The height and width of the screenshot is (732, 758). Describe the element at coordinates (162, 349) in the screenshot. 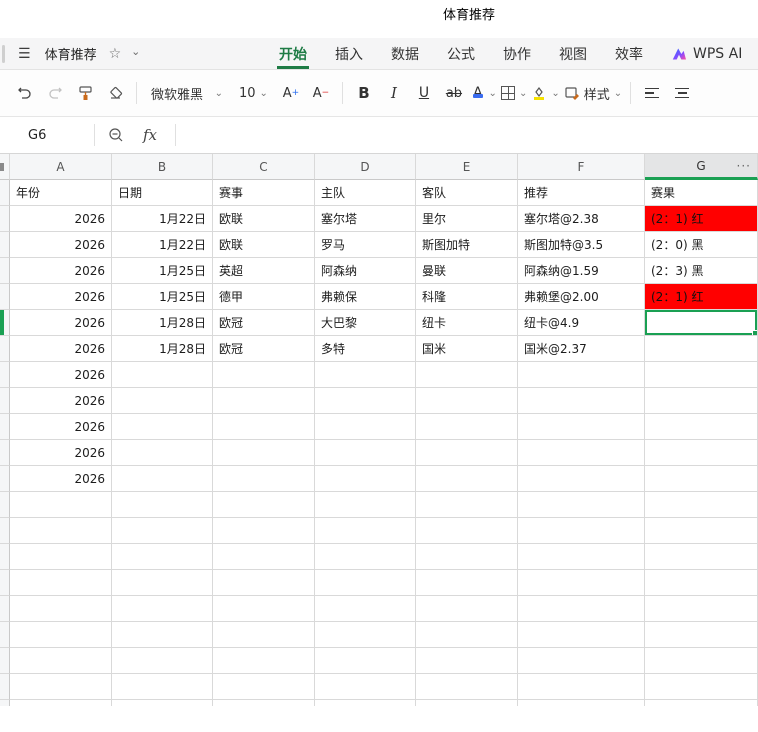

I see `cell-B7: 1月28日` at that location.